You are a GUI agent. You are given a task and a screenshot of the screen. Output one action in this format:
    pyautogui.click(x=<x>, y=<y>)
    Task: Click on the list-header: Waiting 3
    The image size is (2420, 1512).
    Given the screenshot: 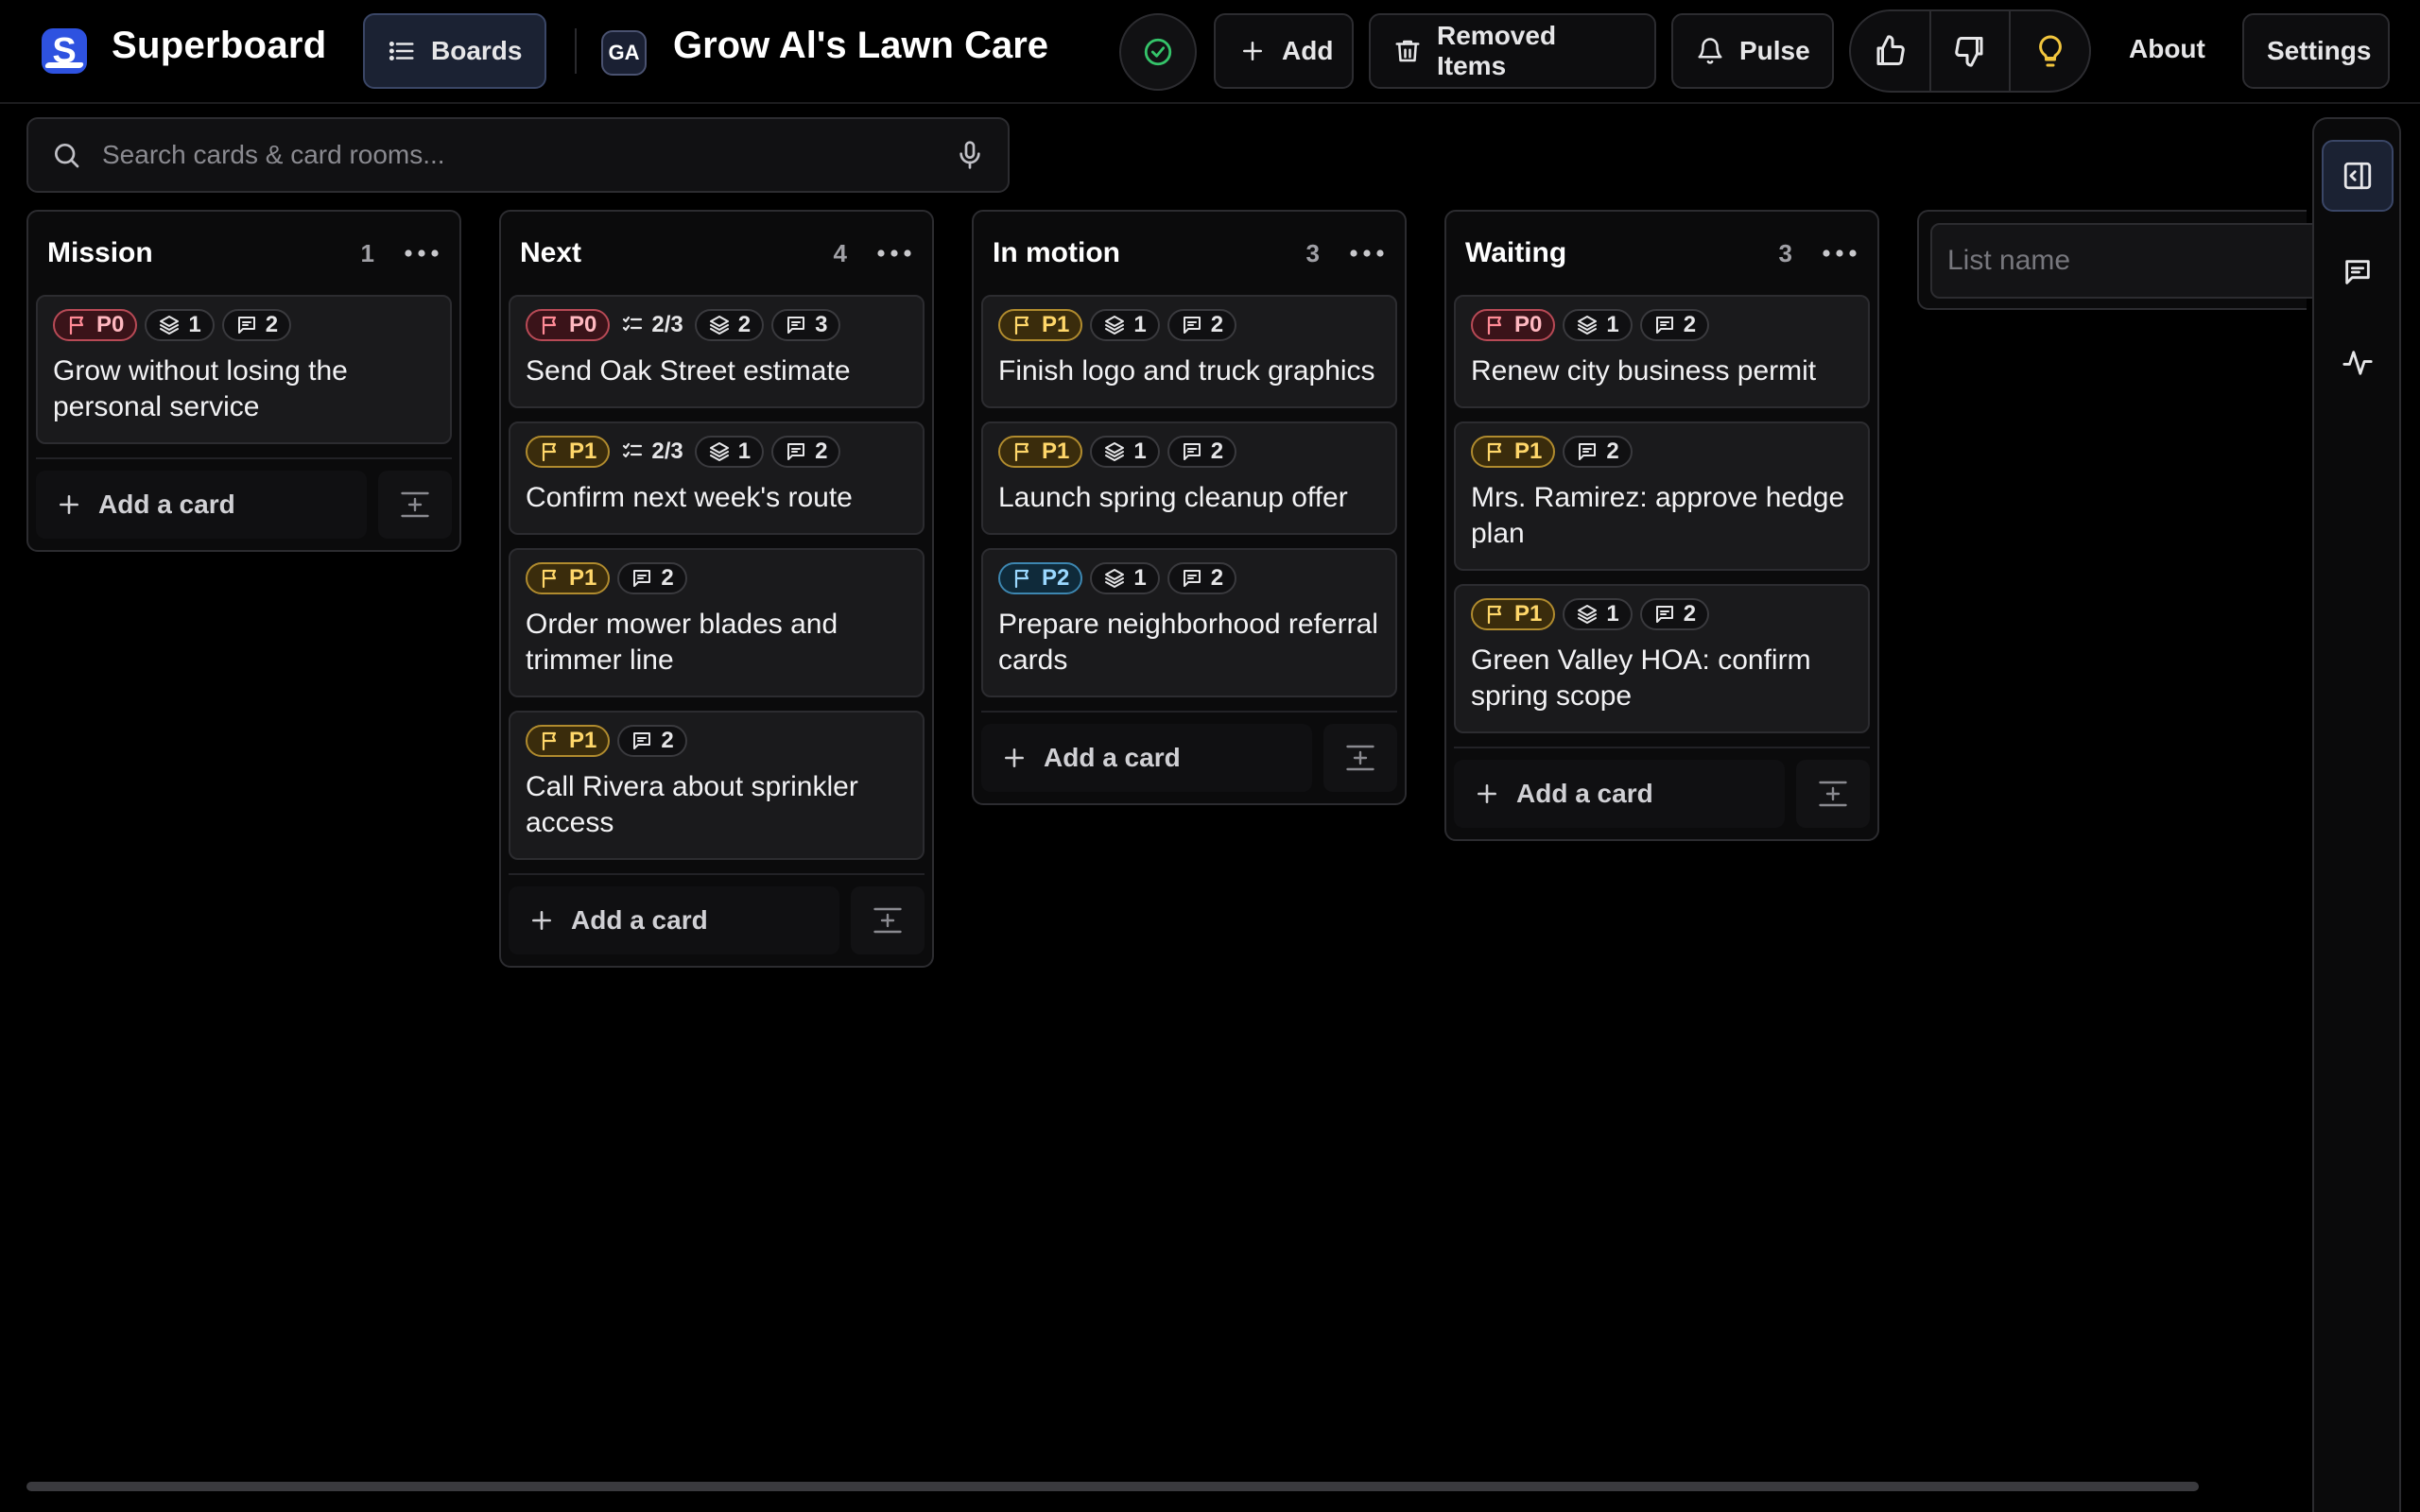 What is the action you would take?
    pyautogui.click(x=1662, y=253)
    